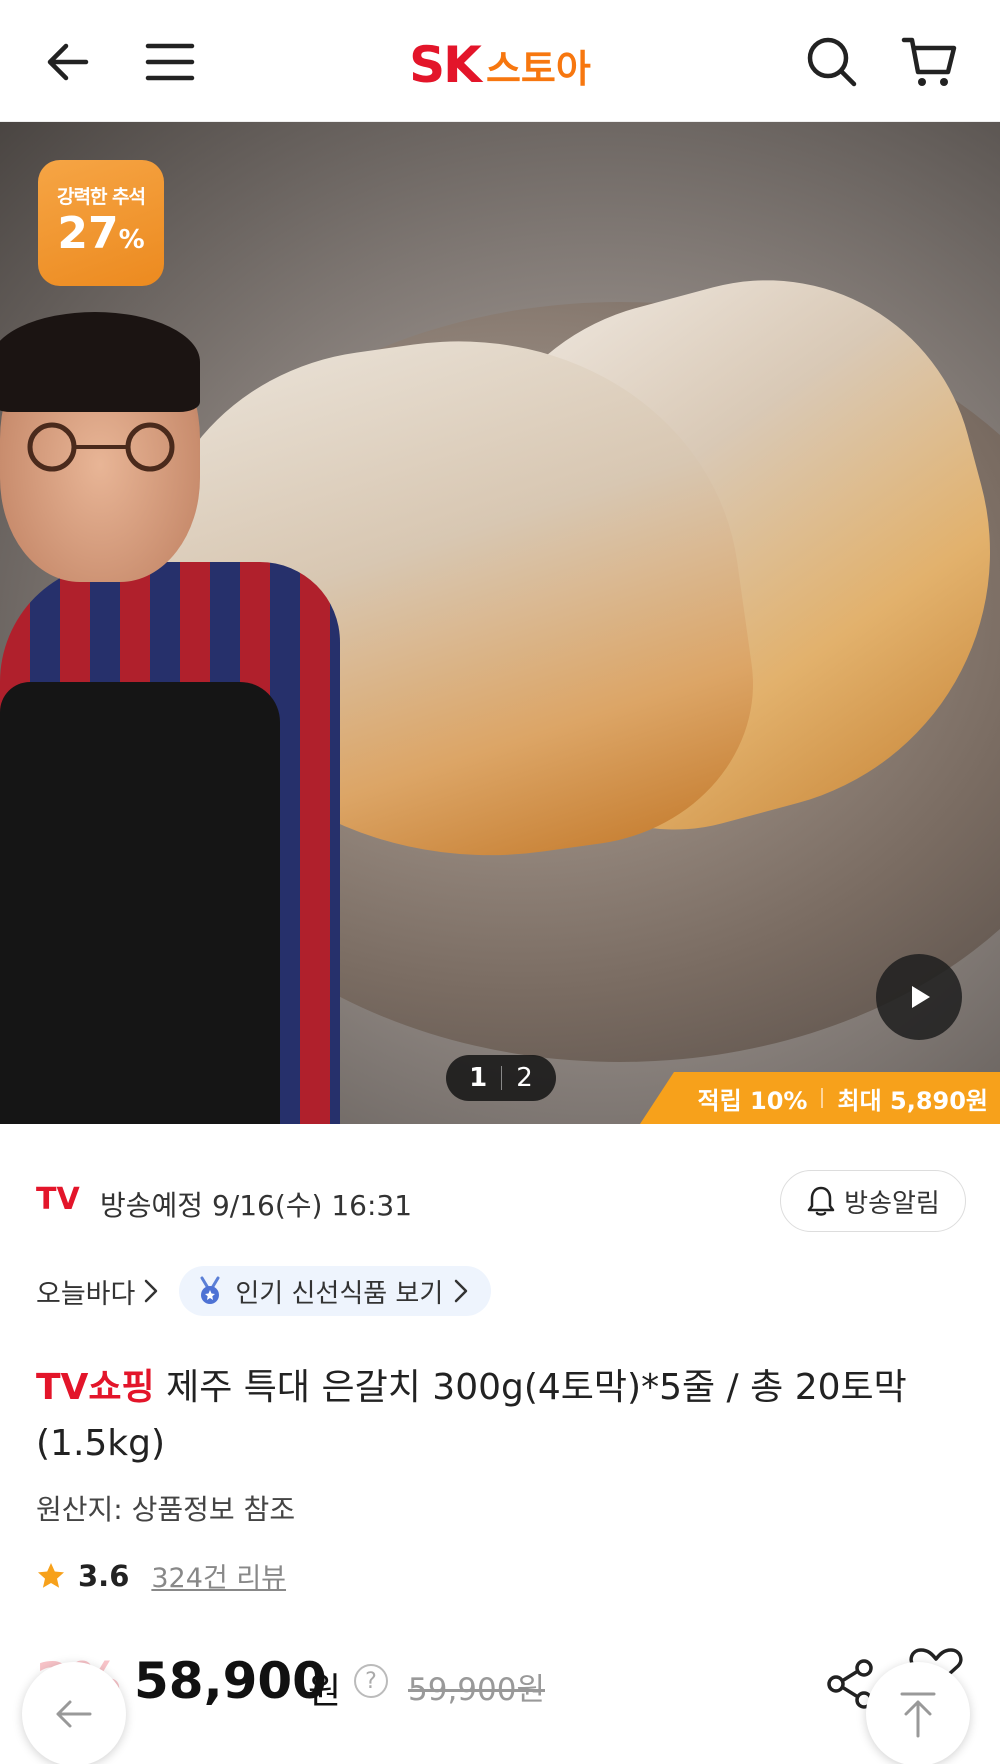 This screenshot has height=1764, width=1000. I want to click on rating-score: 3.6, so click(104, 1575).